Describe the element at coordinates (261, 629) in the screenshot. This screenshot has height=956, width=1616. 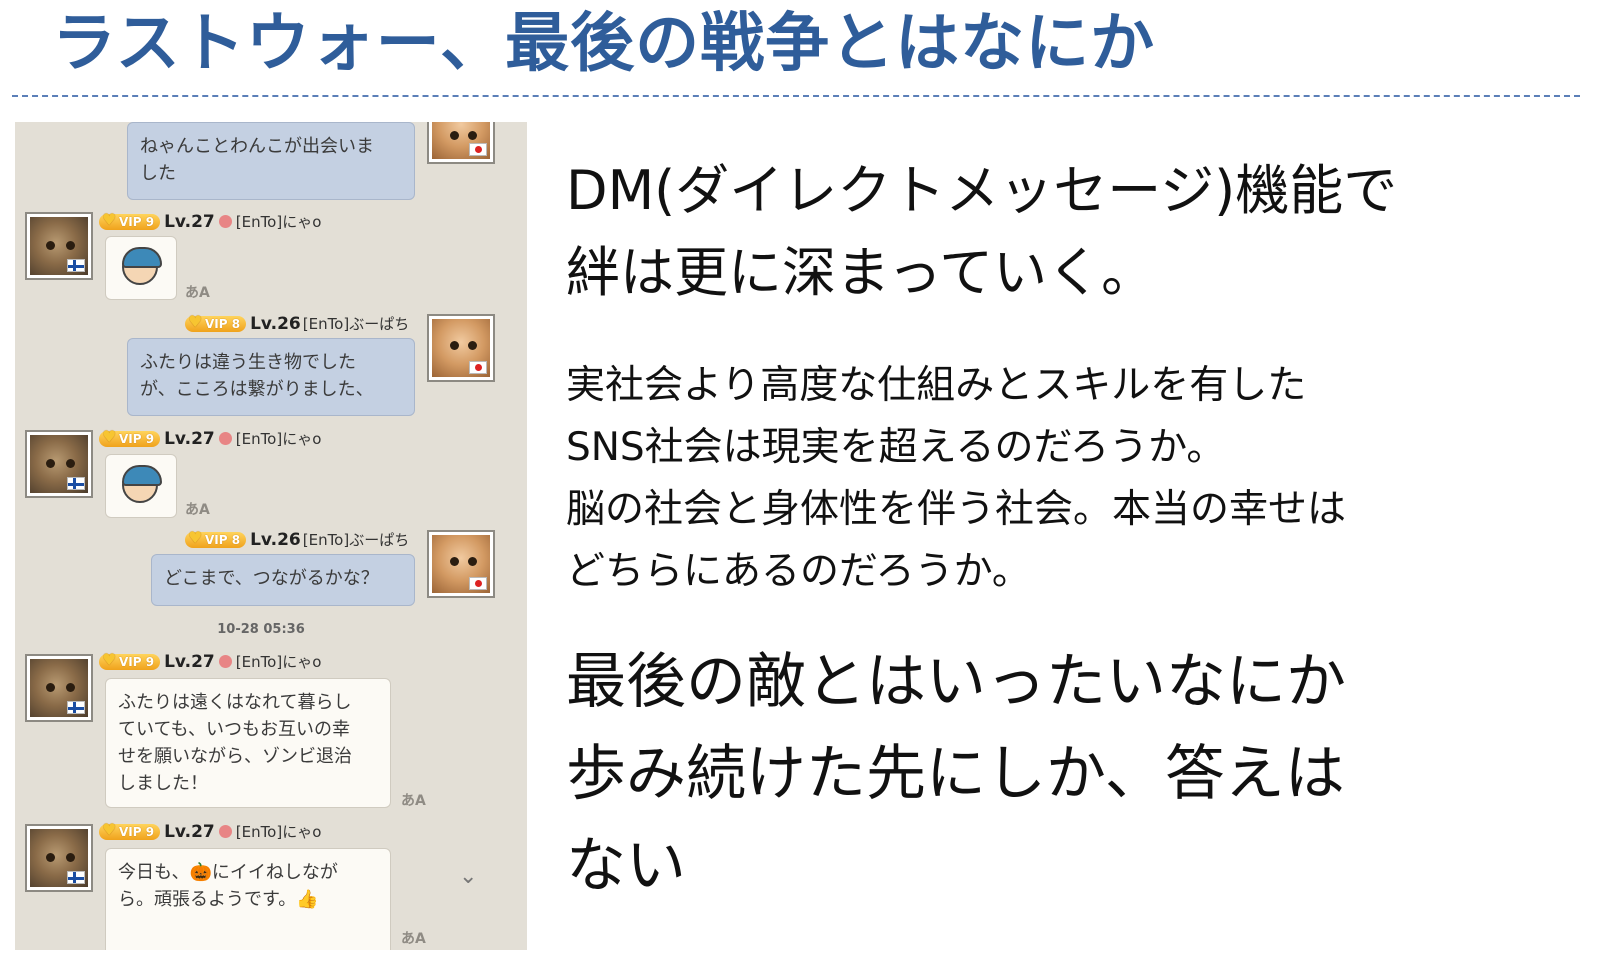
I see `chat-timestamp: 10-28 05:36` at that location.